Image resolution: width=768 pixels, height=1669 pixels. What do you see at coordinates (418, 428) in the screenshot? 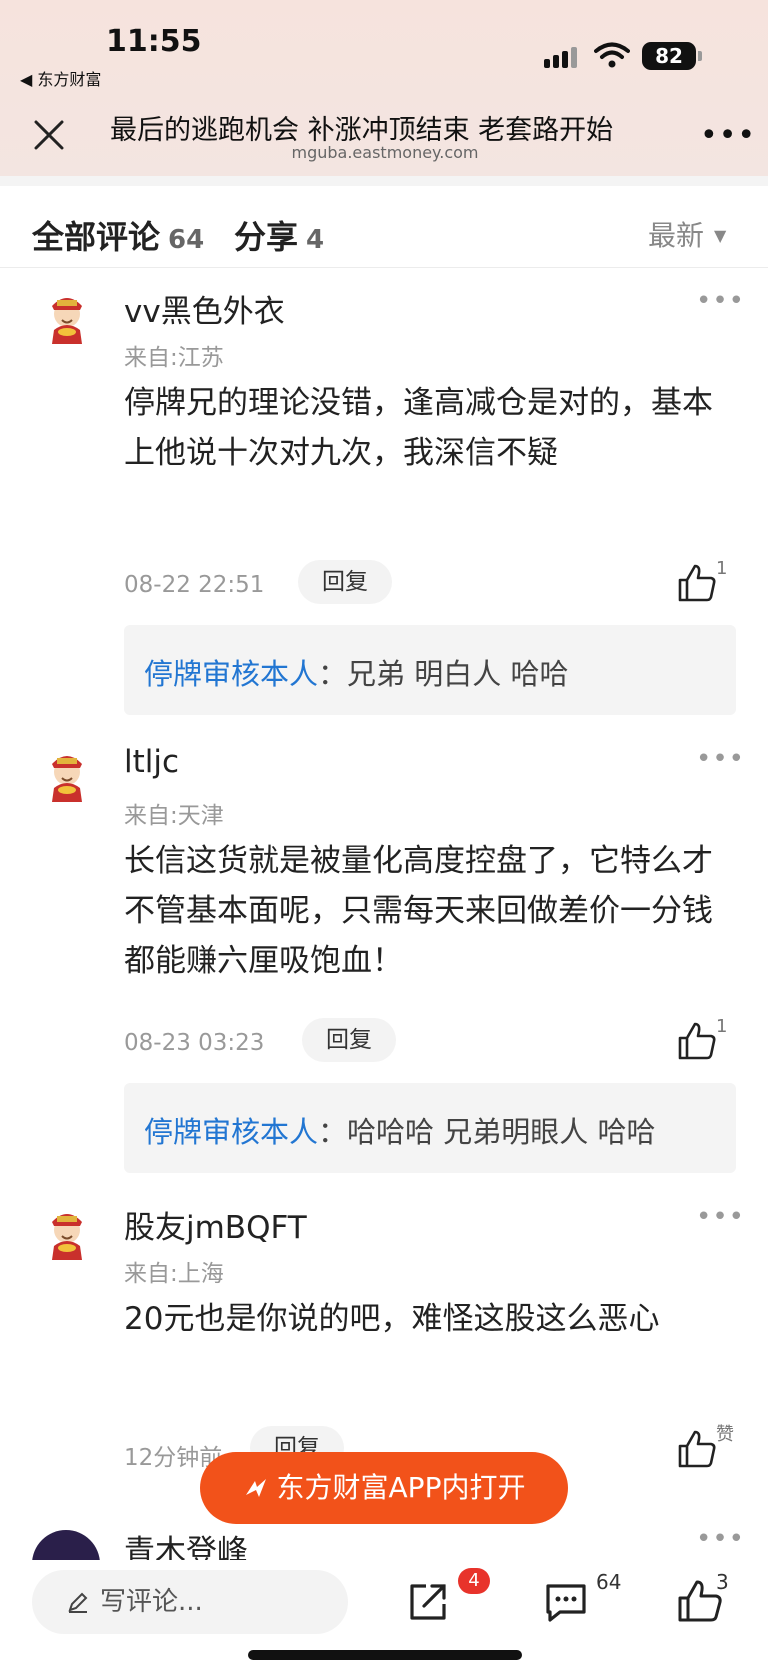
I see `comment-body: 停牌兄的理论没错，逢高减仓是对的，基本上他说十次对九次，我深信不疑` at bounding box center [418, 428].